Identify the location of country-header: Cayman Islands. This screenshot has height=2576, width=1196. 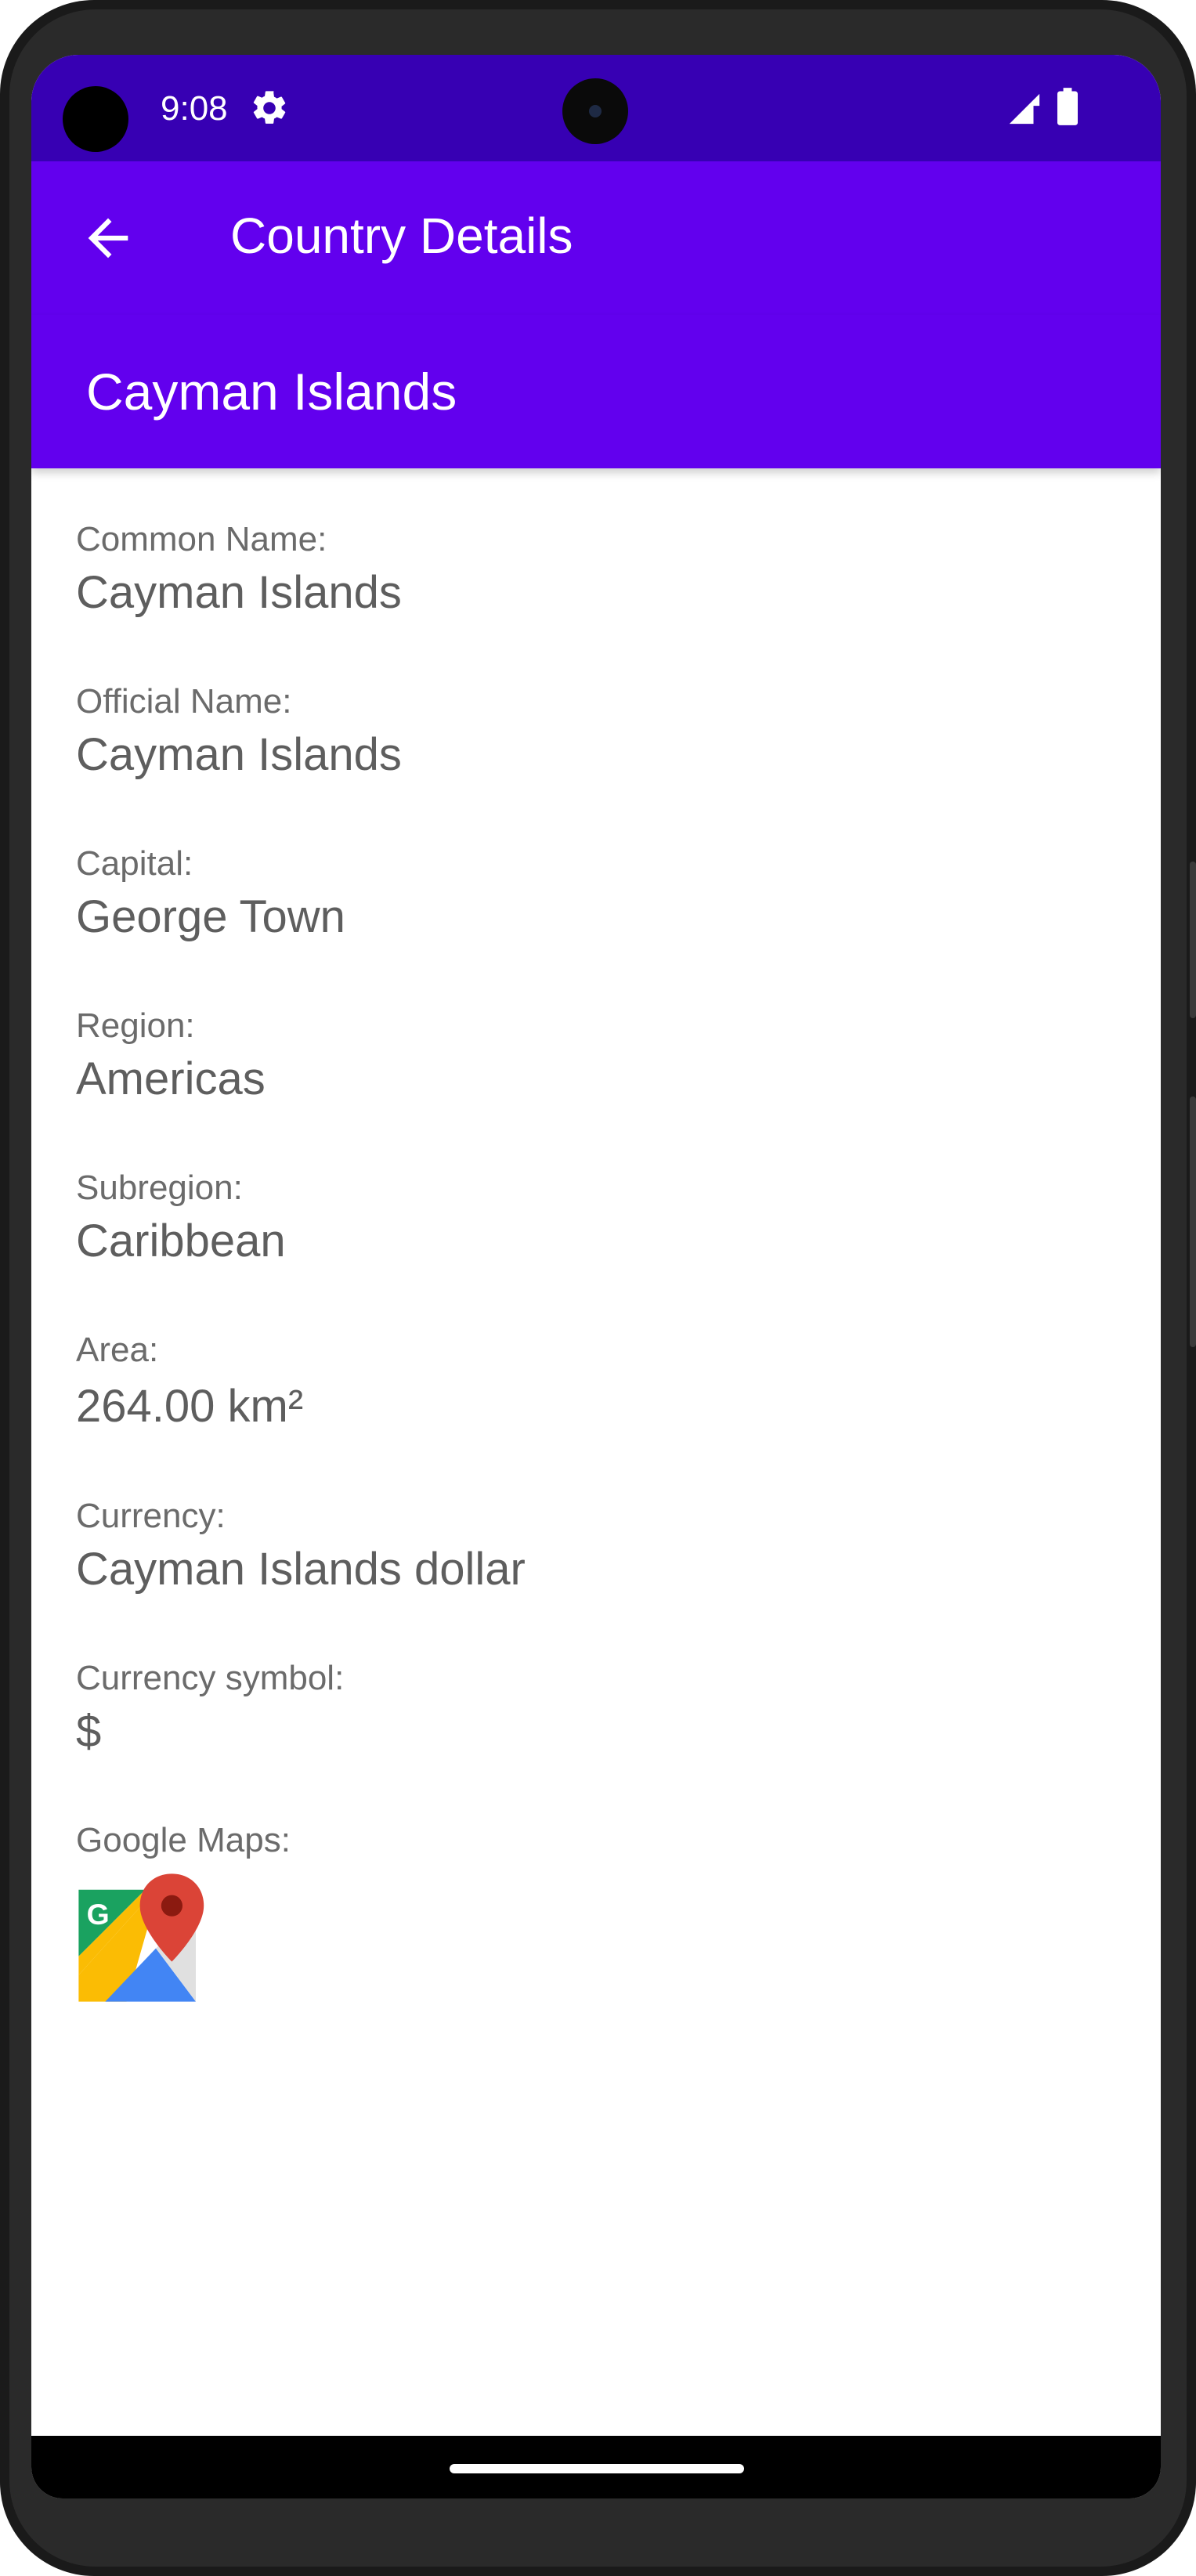
(596, 391).